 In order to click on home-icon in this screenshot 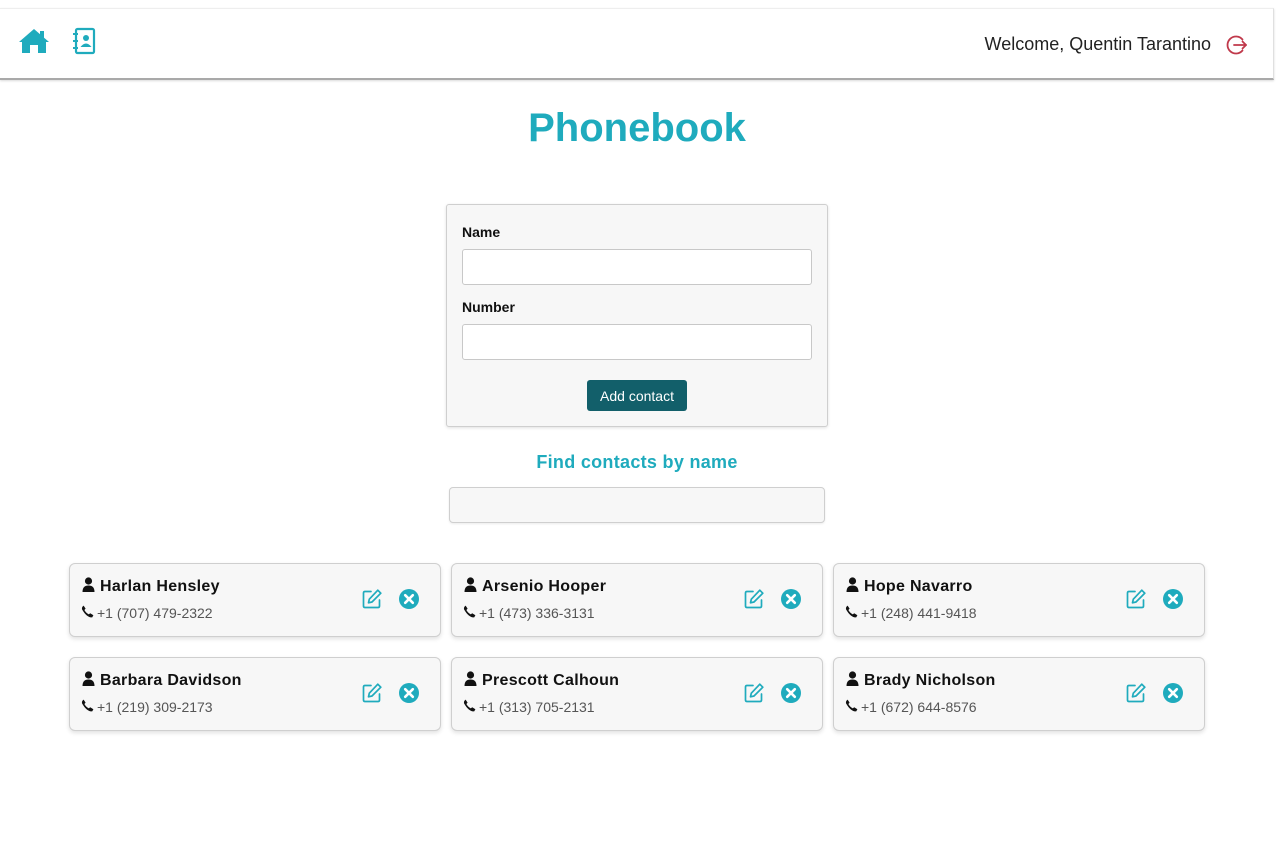, I will do `click(34, 41)`.